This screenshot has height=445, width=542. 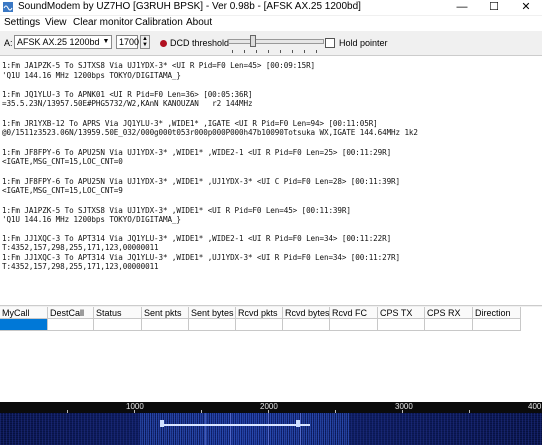 I want to click on column-header-destcall: DestCall, so click(x=71, y=313).